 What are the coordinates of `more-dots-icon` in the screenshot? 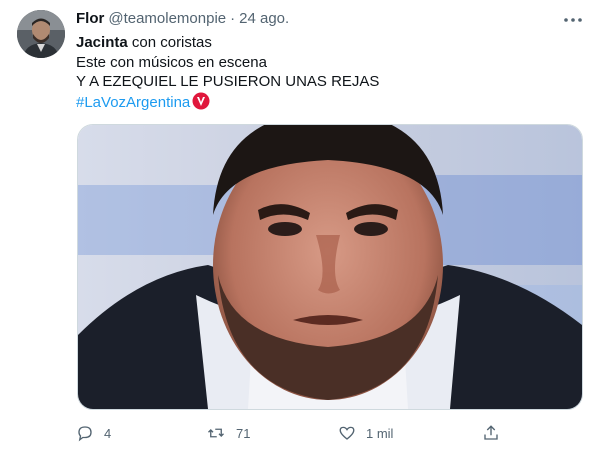 It's located at (573, 20).